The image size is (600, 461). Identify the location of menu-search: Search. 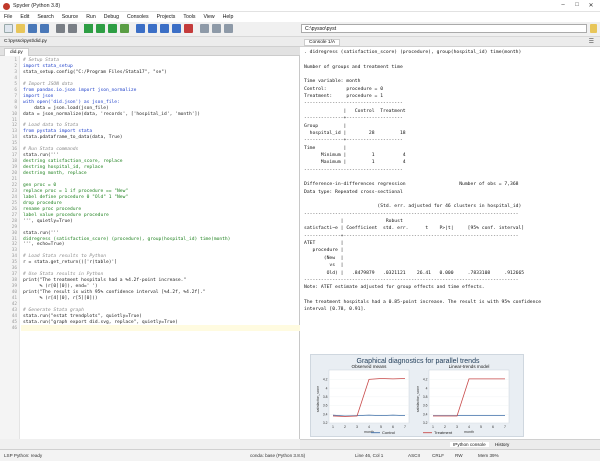
(45, 16).